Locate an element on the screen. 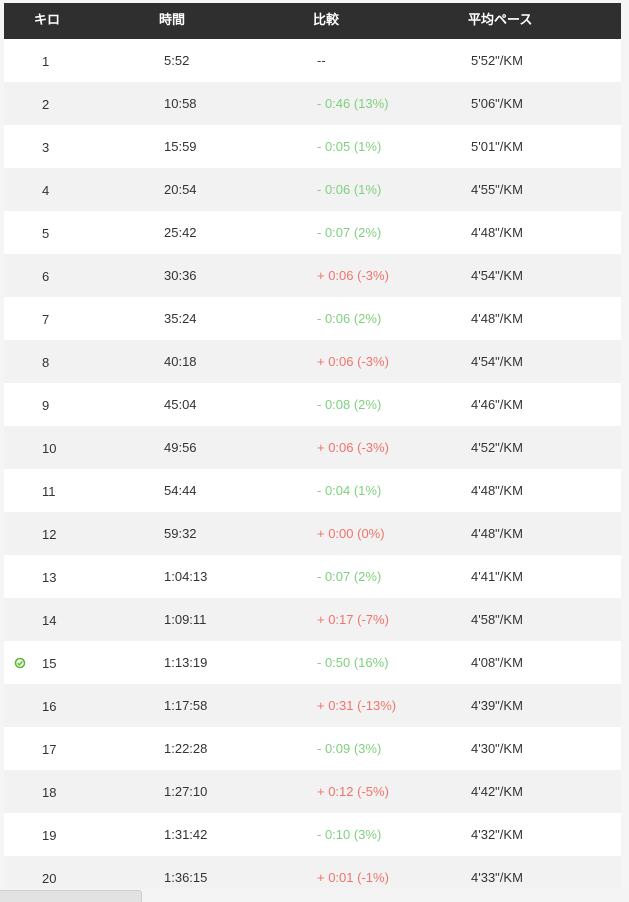  table-row: 6 30:36 + 0:06 (-3%) 4'54"/KM is located at coordinates (312, 275).